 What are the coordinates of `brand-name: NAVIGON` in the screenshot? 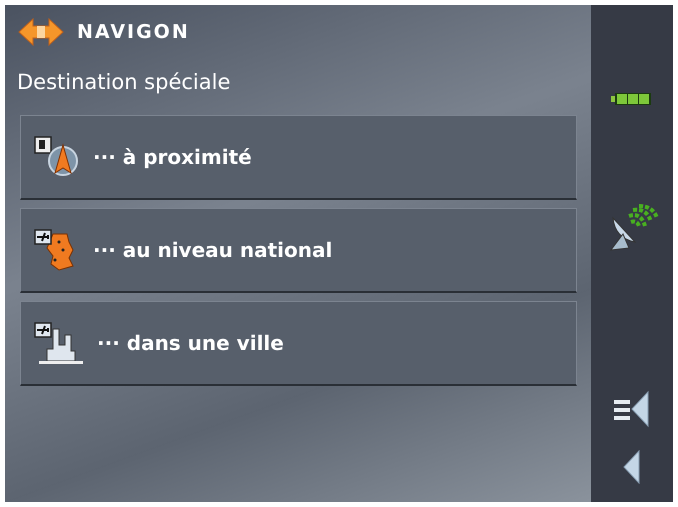 It's located at (133, 32).